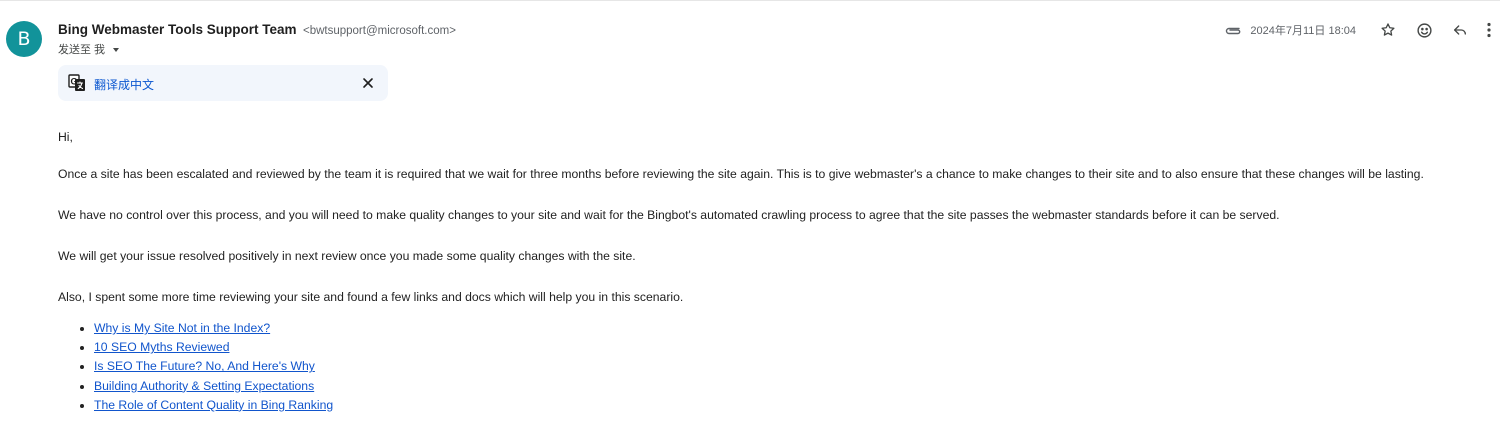 This screenshot has width=1500, height=432. I want to click on emoji-icon, so click(1424, 30).